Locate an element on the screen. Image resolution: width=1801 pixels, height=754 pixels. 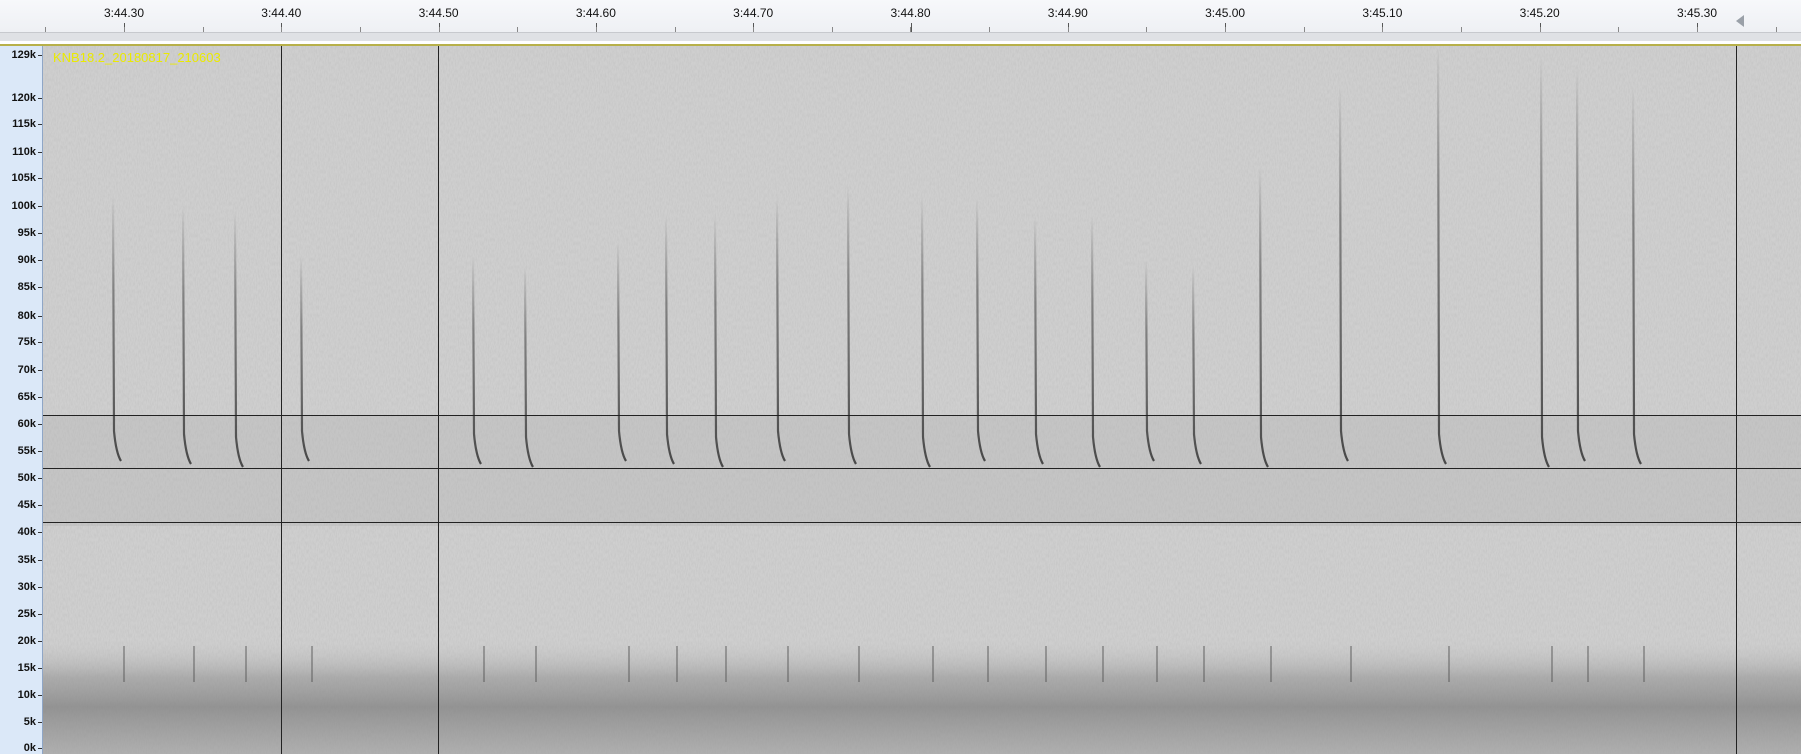
time-label: 3:44.80 is located at coordinates (910, 13).